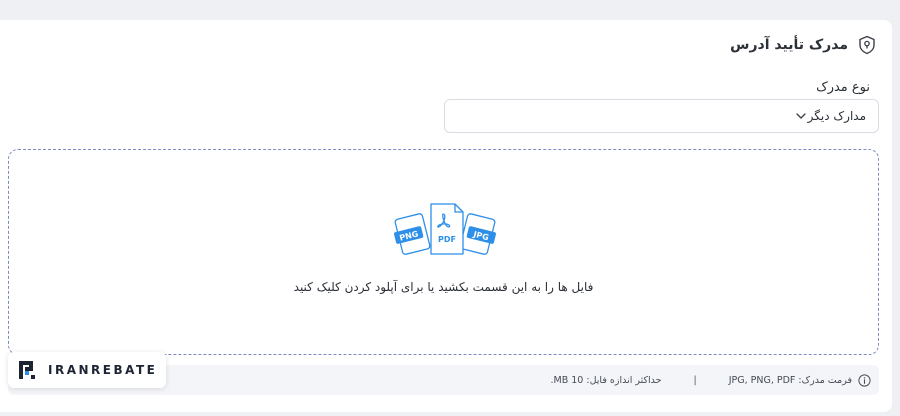 This screenshot has width=900, height=416. I want to click on chevron-down-icon, so click(801, 116).